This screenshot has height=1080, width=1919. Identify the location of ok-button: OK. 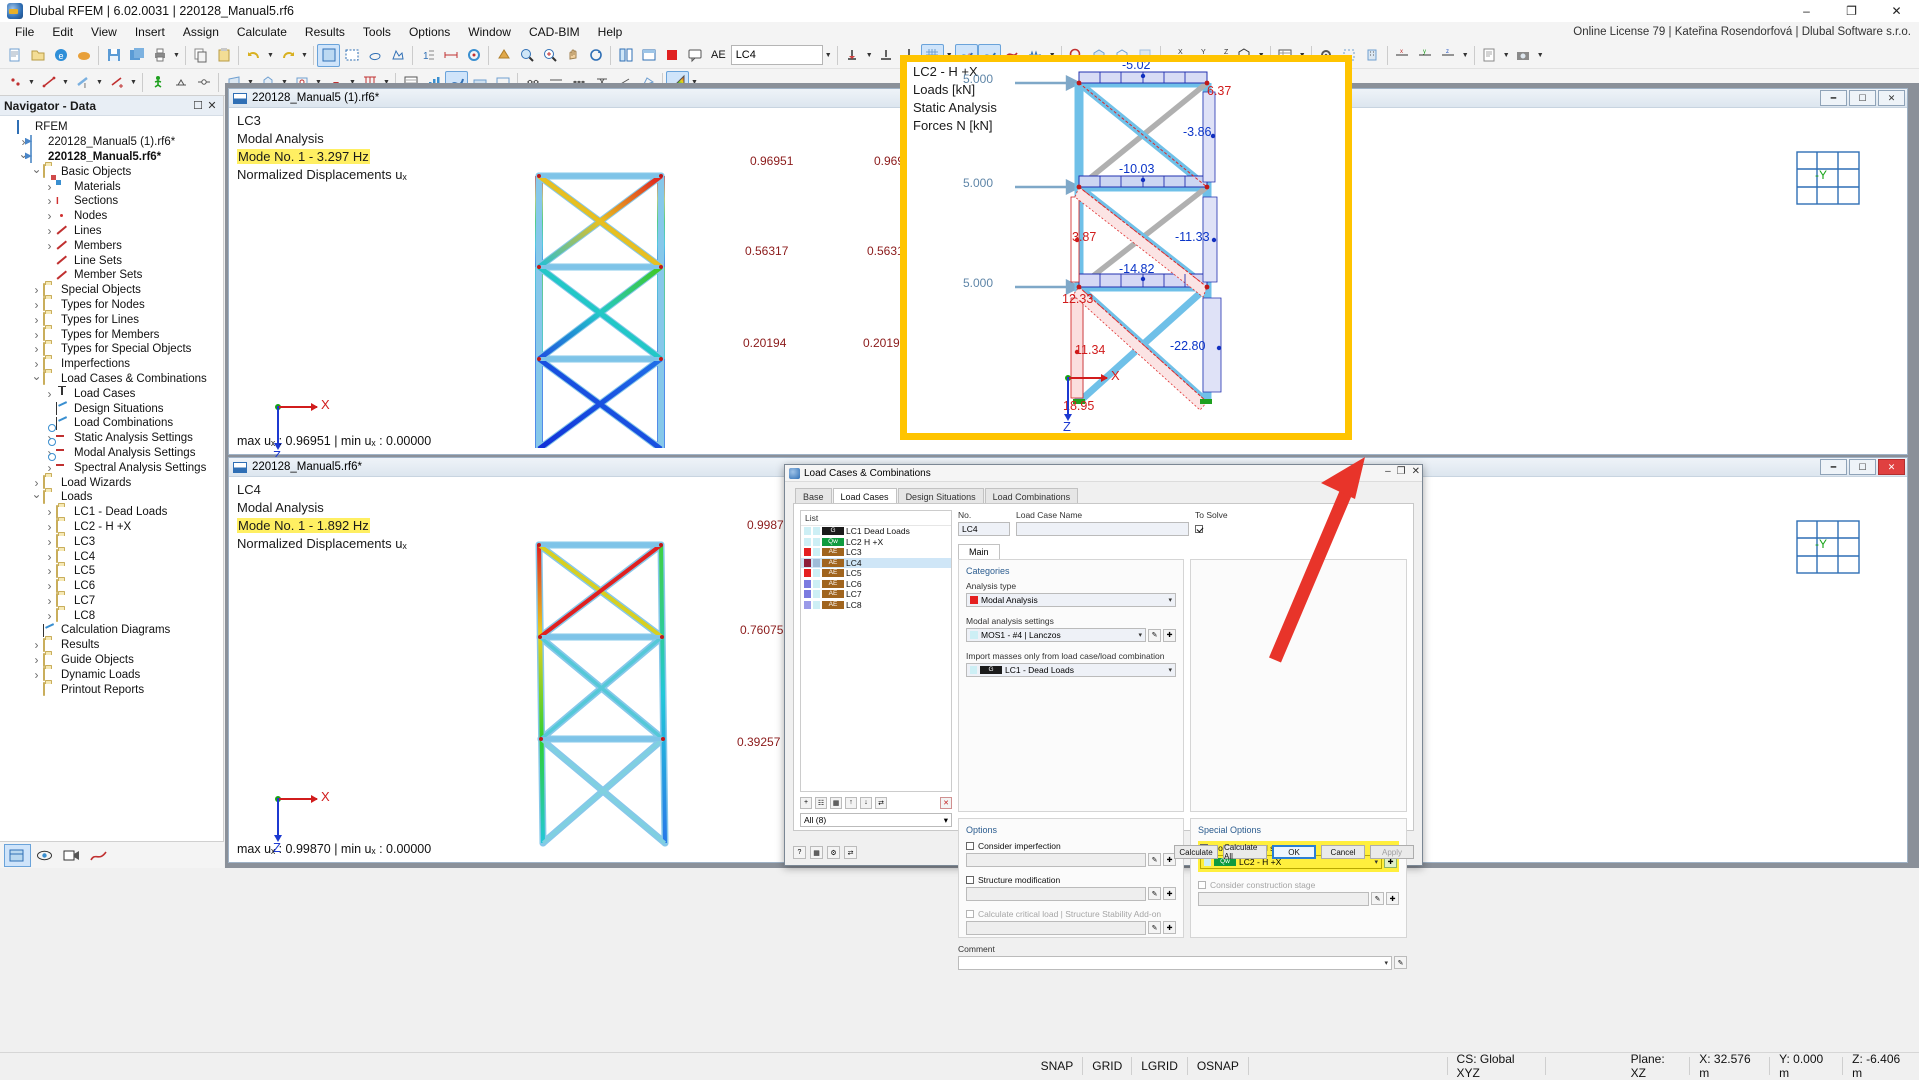
(1294, 852).